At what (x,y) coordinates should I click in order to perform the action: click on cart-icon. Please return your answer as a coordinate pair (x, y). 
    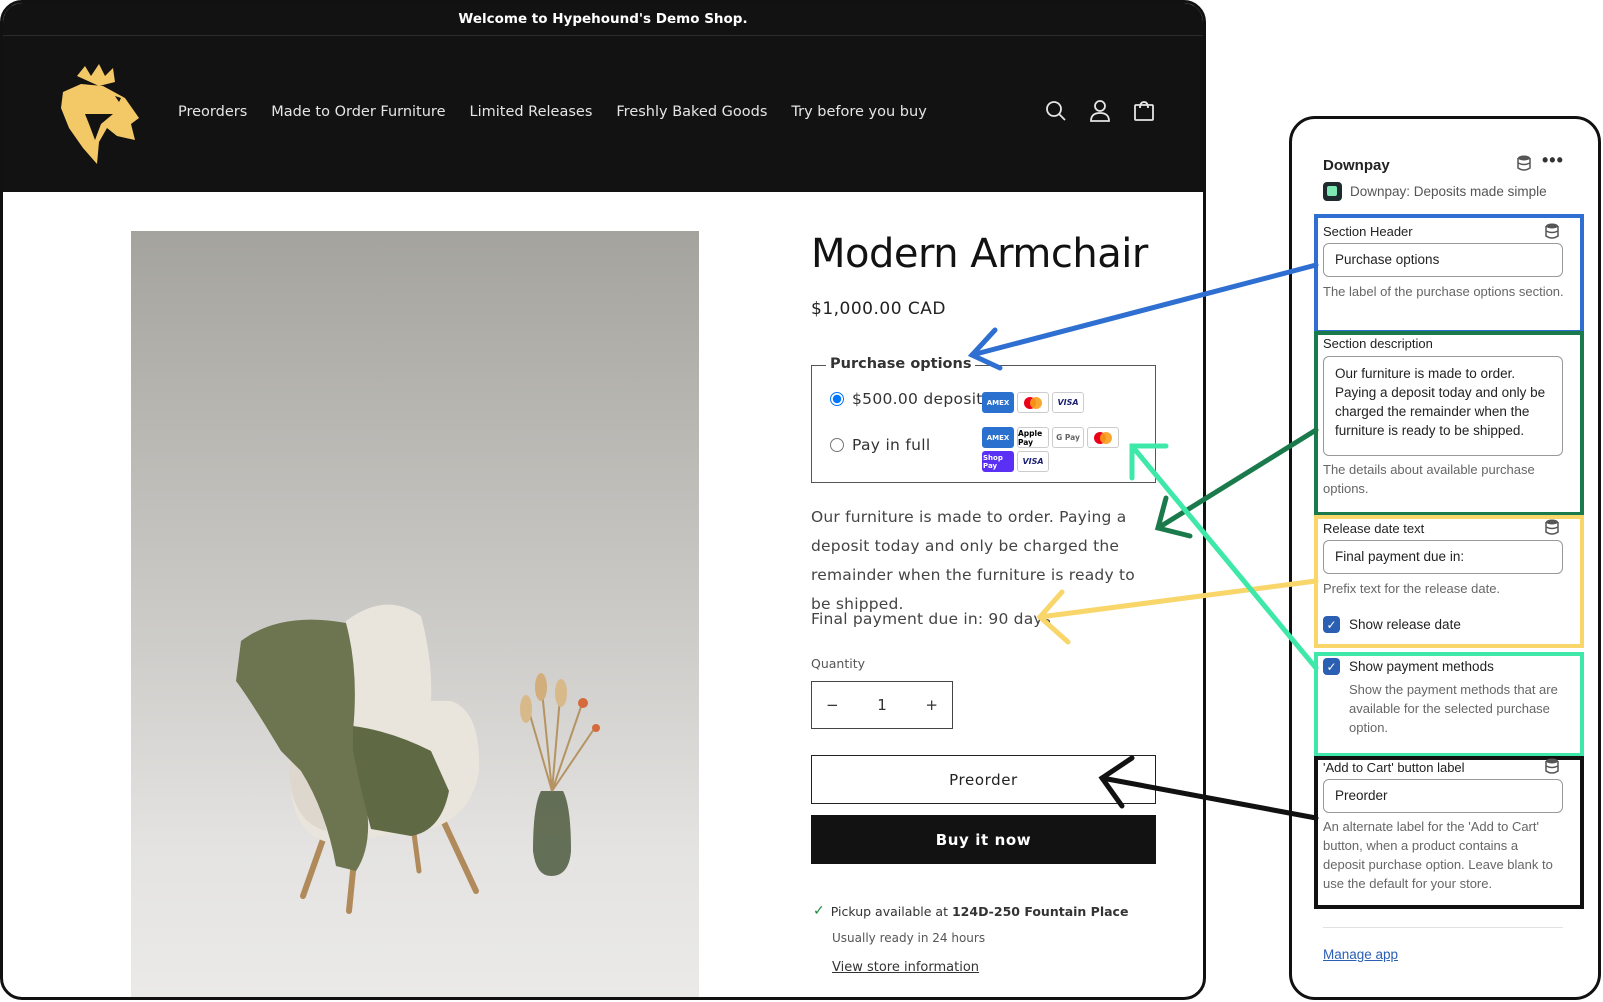
    Looking at the image, I should click on (1144, 111).